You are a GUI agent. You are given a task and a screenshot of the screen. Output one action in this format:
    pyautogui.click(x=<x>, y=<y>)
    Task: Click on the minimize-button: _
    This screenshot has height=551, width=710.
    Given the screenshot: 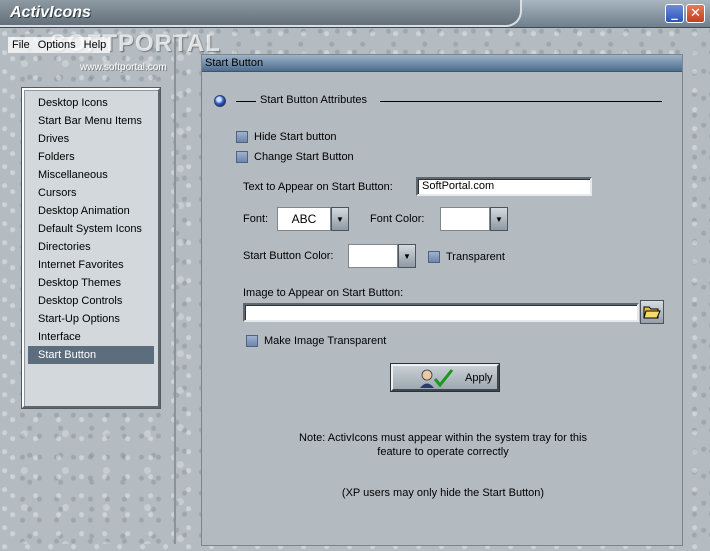 What is the action you would take?
    pyautogui.click(x=674, y=13)
    